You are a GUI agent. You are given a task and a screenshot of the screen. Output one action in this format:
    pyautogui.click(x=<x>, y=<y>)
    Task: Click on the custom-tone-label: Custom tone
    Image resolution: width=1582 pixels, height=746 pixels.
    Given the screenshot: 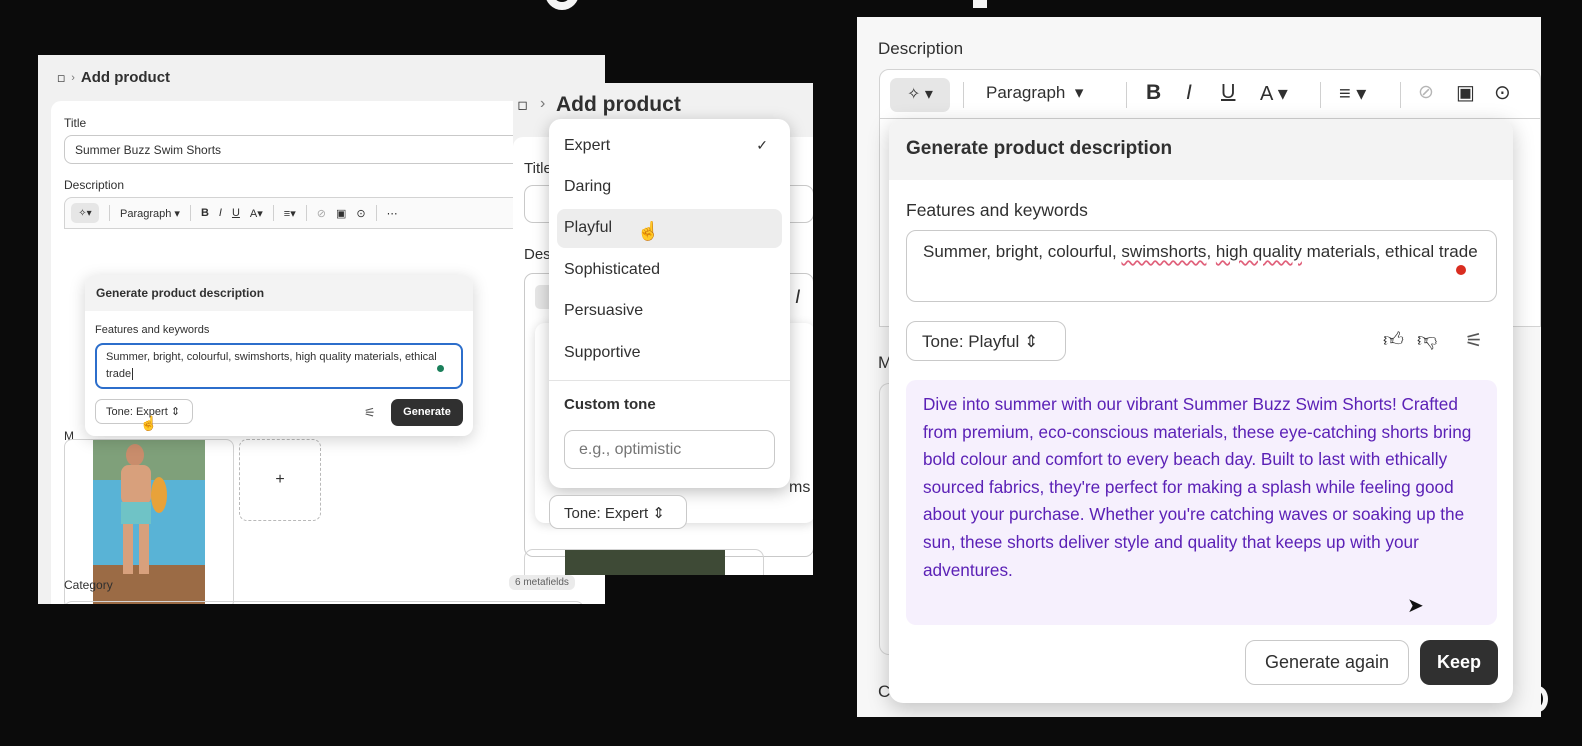 What is the action you would take?
    pyautogui.click(x=610, y=404)
    